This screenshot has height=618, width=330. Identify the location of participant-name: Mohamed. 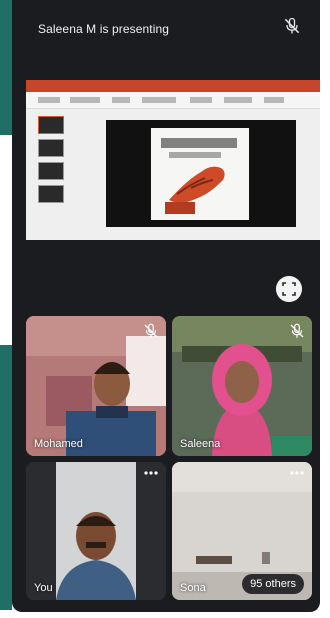
(58, 444).